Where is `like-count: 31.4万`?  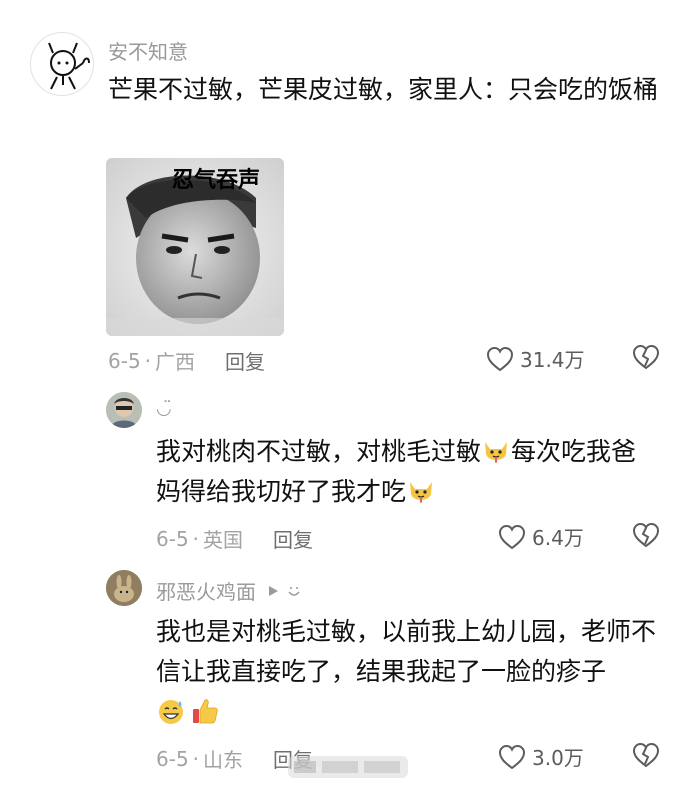 like-count: 31.4万 is located at coordinates (552, 360).